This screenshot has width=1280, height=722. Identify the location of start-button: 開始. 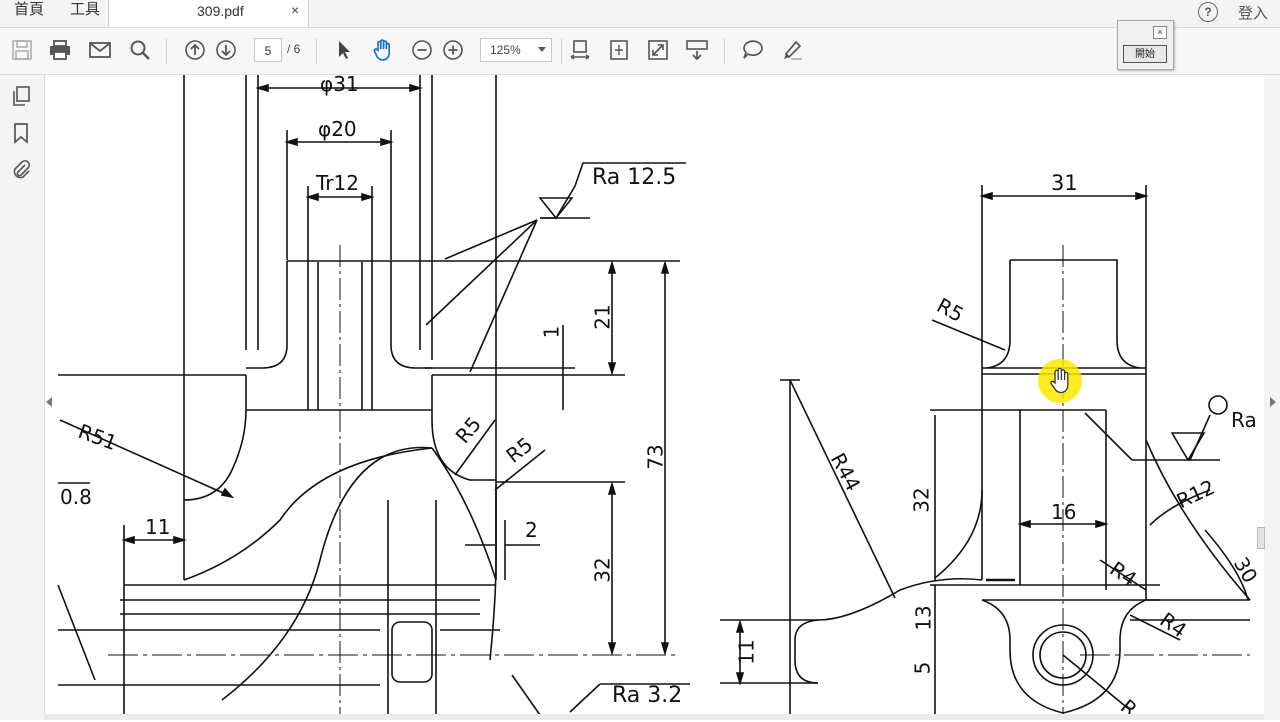
(1145, 54).